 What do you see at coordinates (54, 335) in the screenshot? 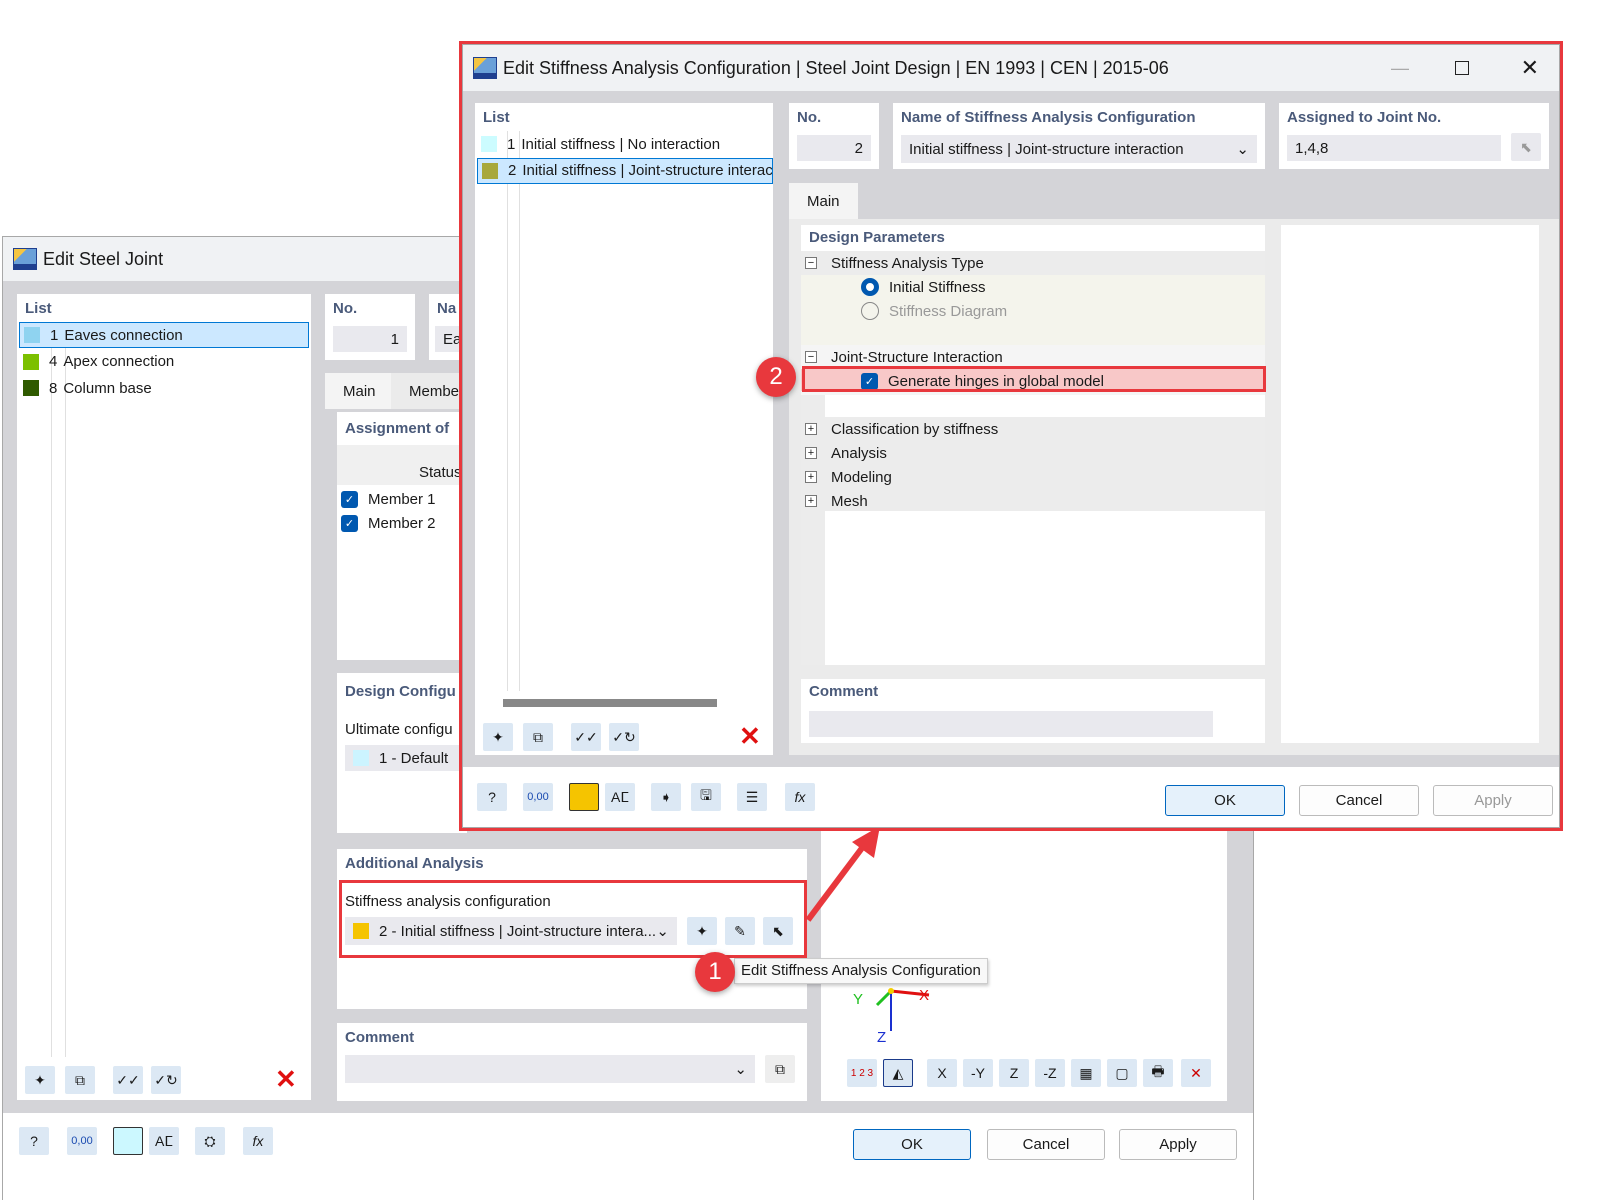
I see `item-number: 1` at bounding box center [54, 335].